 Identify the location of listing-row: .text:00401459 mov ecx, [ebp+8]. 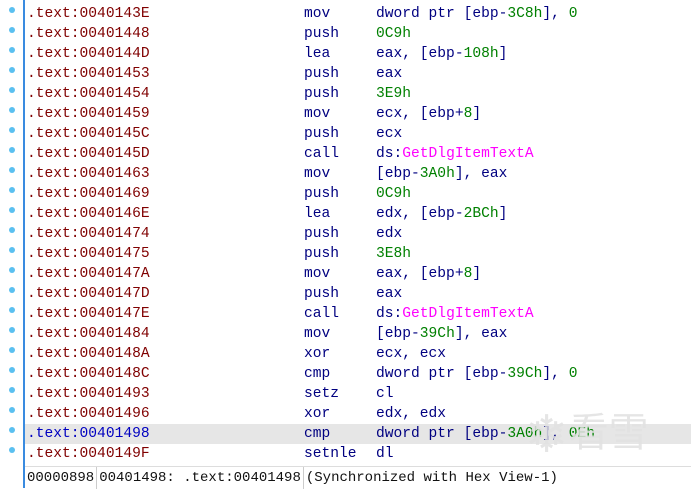
(350, 114).